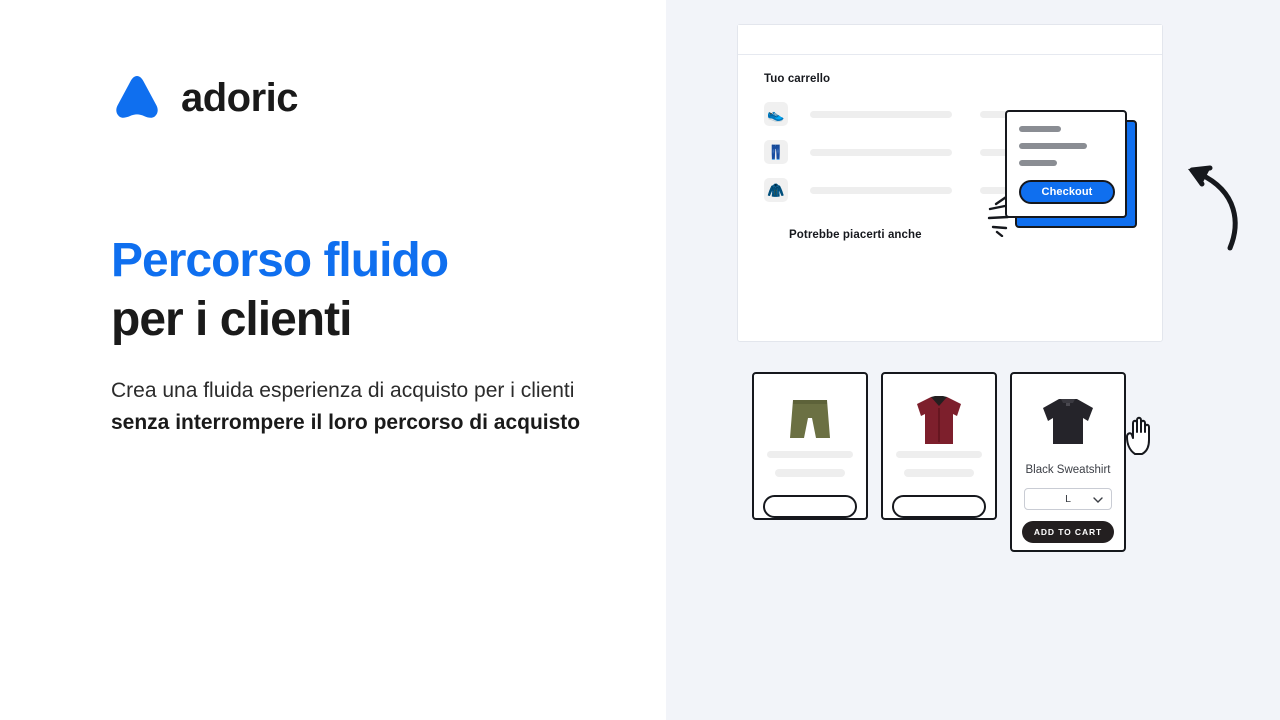 This screenshot has height=720, width=1280. I want to click on product-name: Black Sweatshirt, so click(1068, 470).